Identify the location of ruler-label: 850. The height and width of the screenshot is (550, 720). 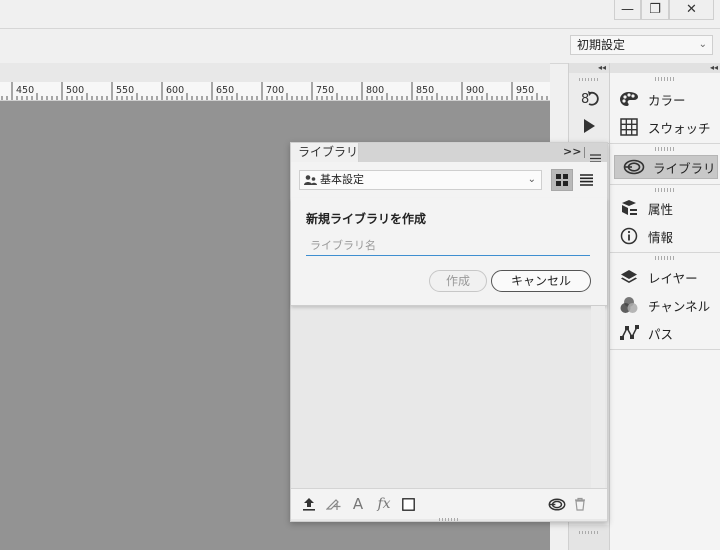
(425, 90).